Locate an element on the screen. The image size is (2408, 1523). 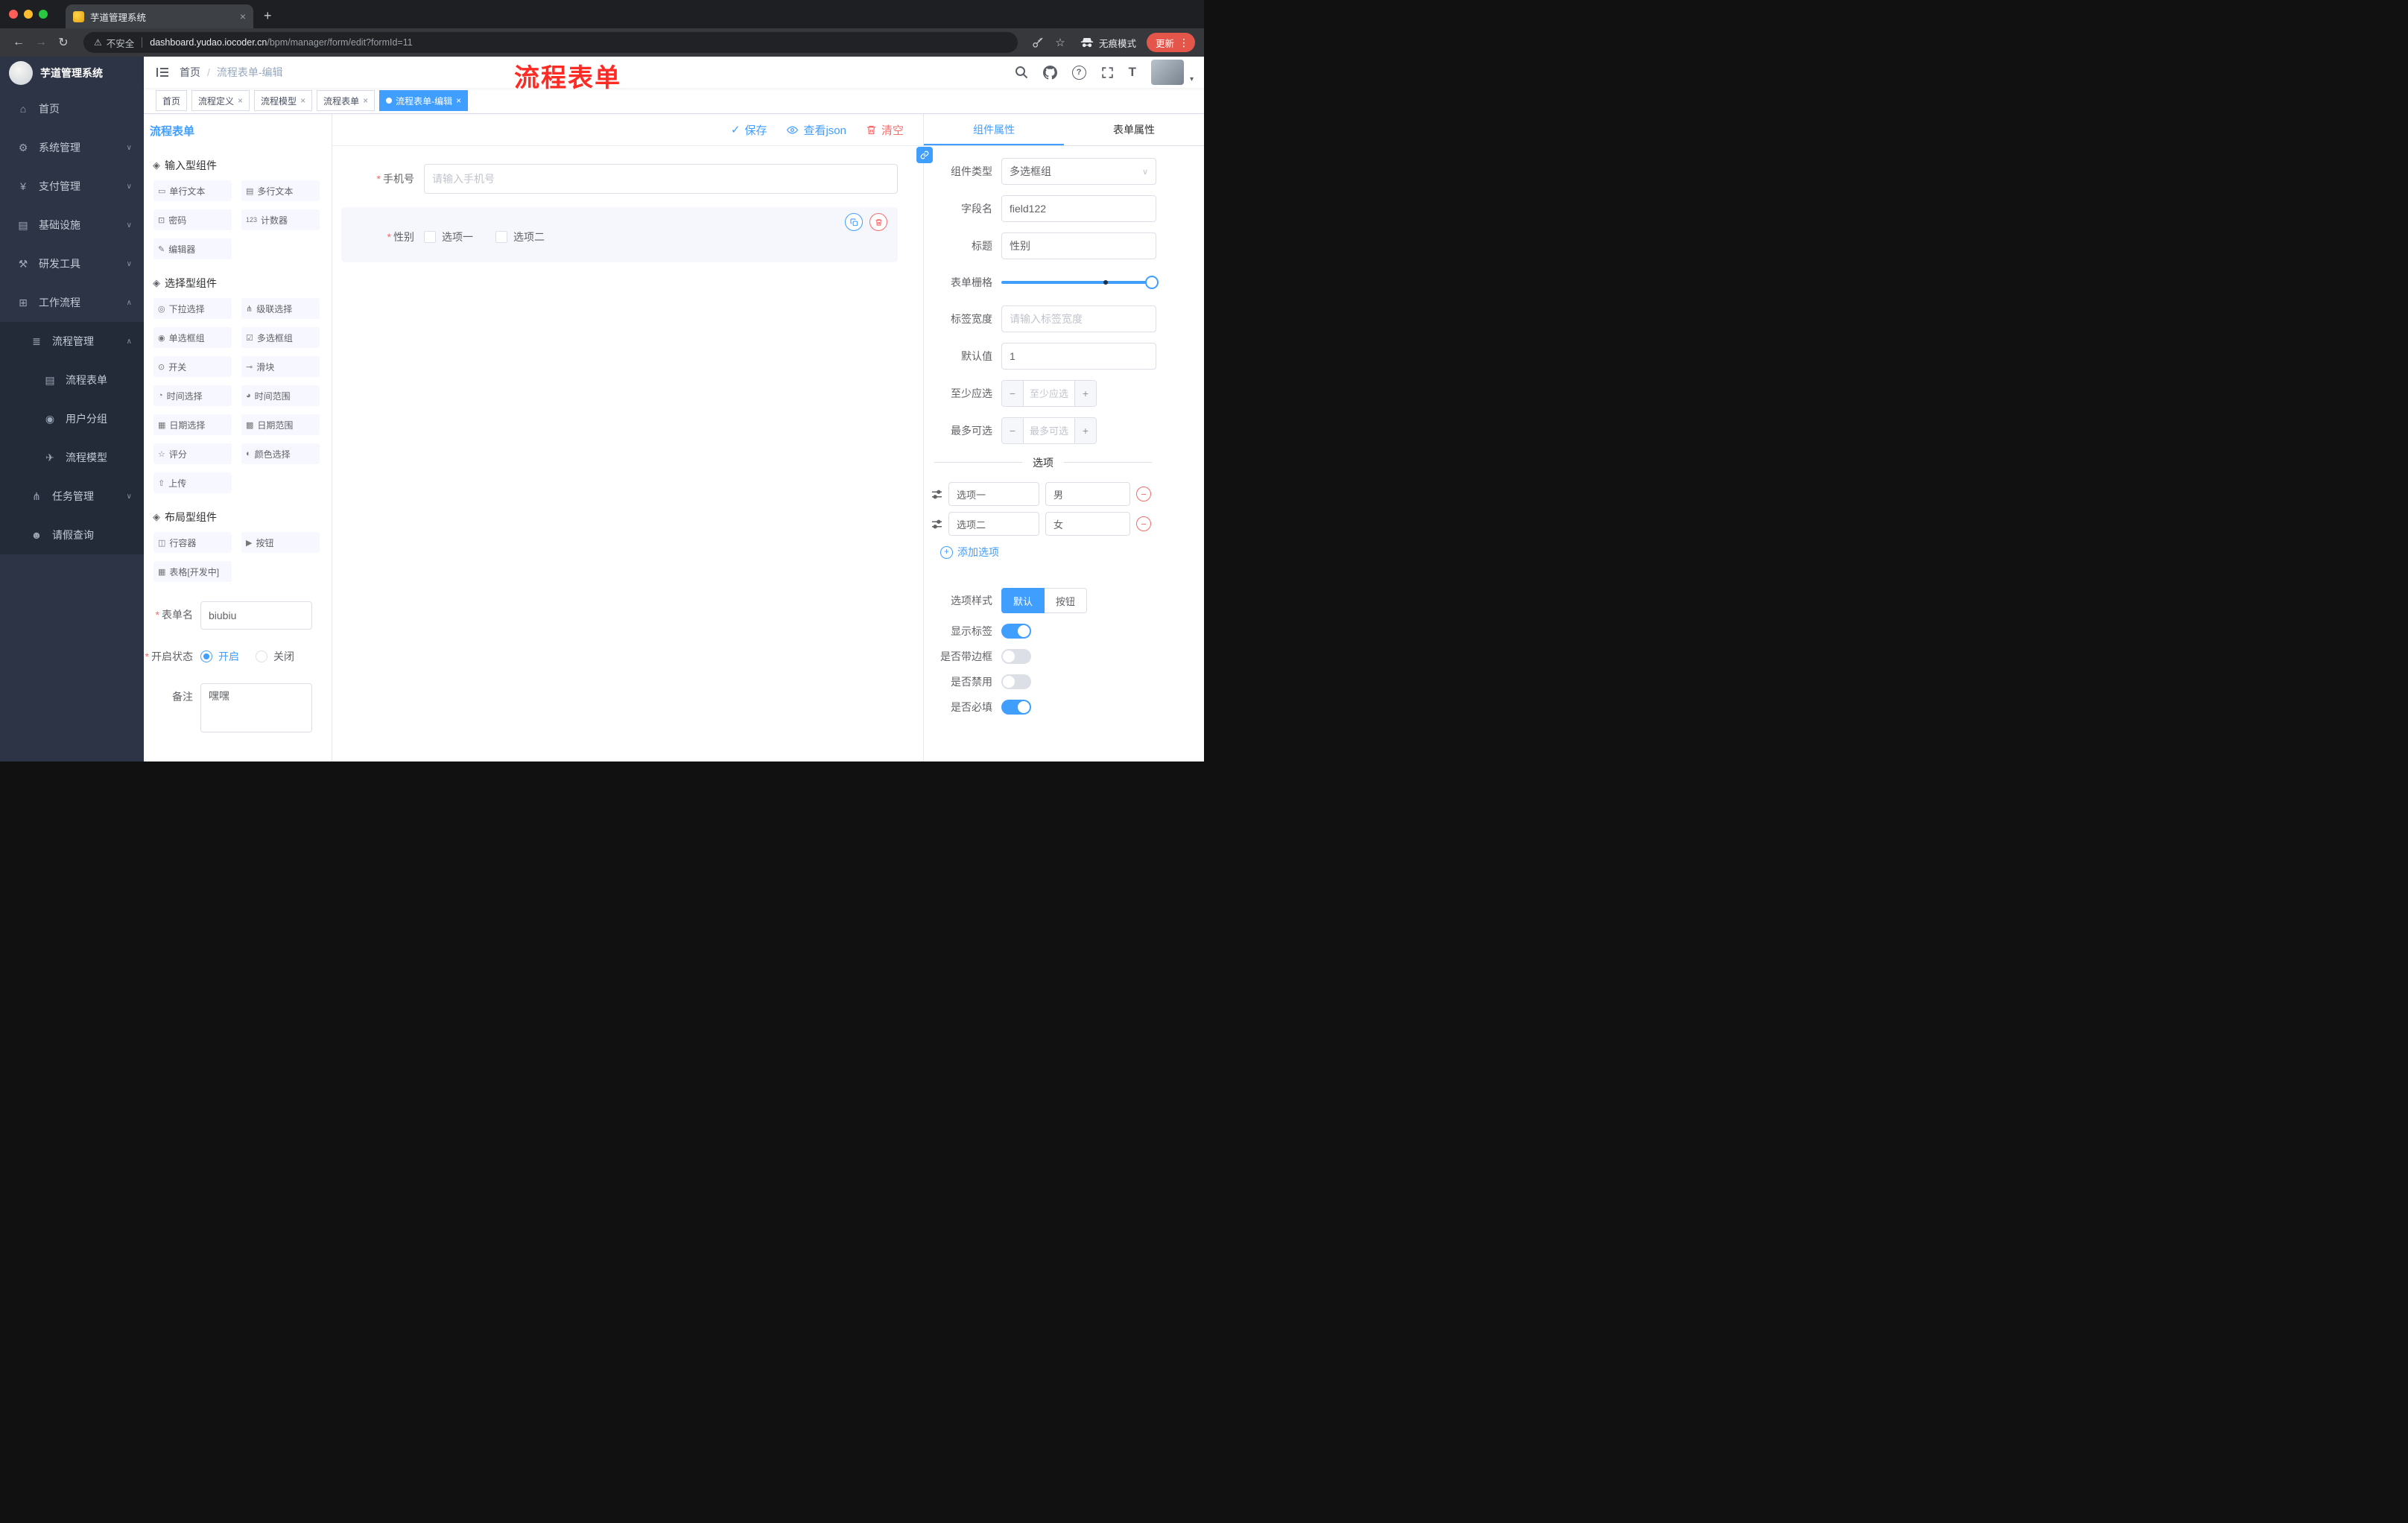
save-button: ✓ 保存 is located at coordinates (749, 130).